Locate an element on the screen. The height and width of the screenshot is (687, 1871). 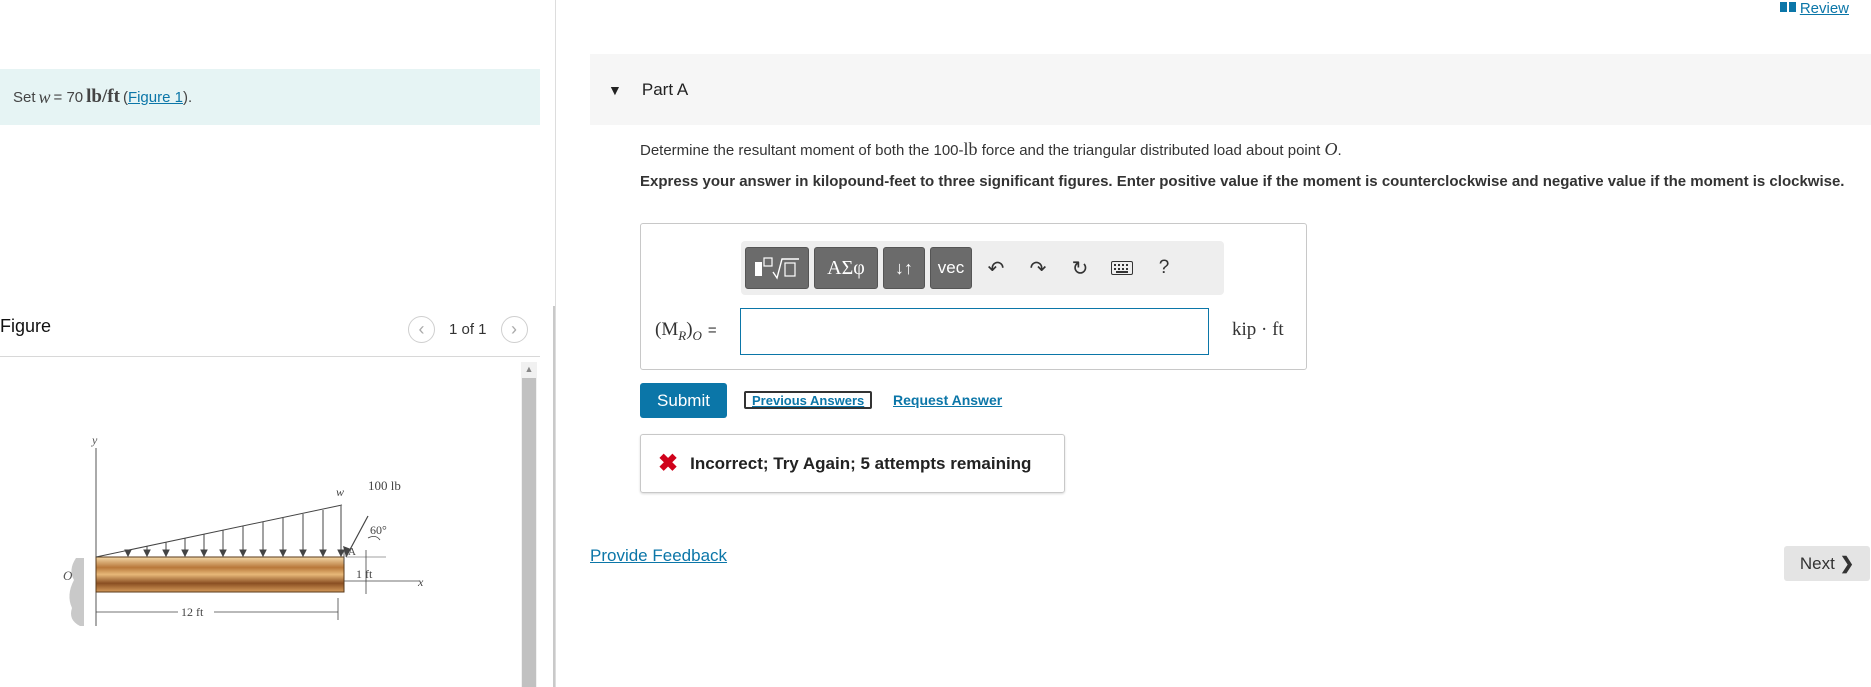
error-x-icon: ✖ is located at coordinates (668, 463).